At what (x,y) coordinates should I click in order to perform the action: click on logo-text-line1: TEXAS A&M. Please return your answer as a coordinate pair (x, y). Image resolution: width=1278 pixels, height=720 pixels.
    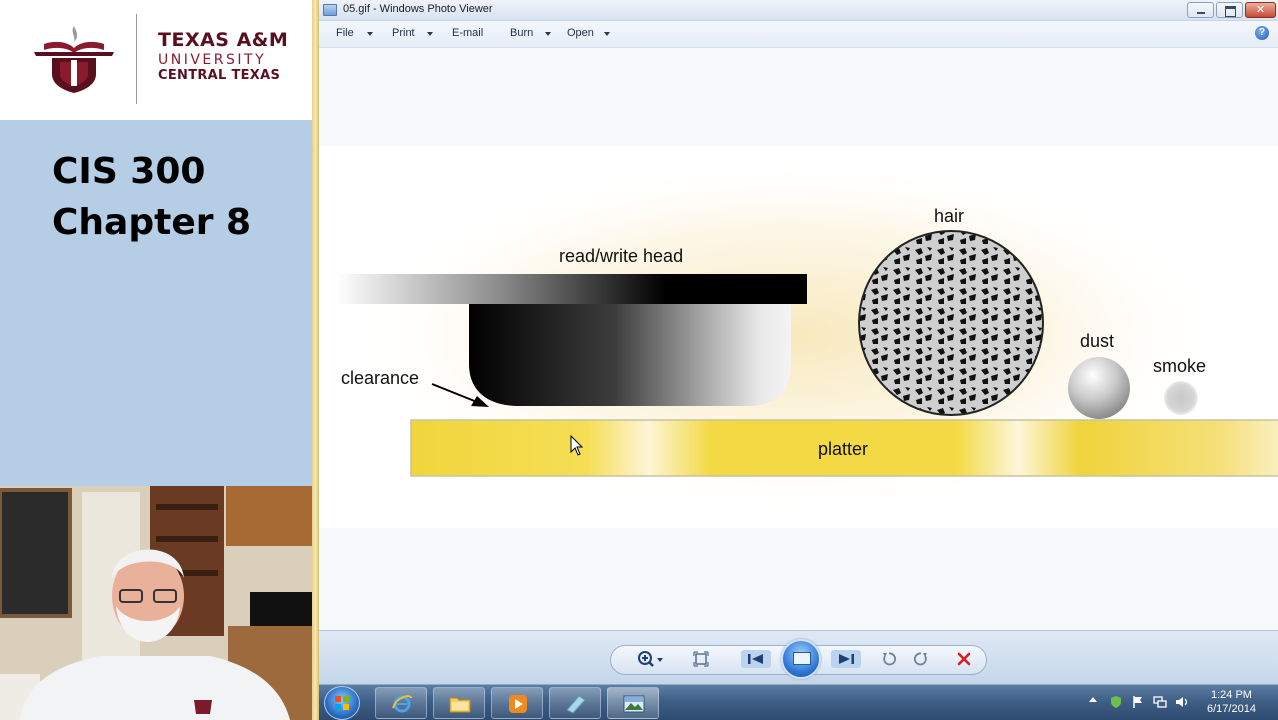
    Looking at the image, I should click on (223, 40).